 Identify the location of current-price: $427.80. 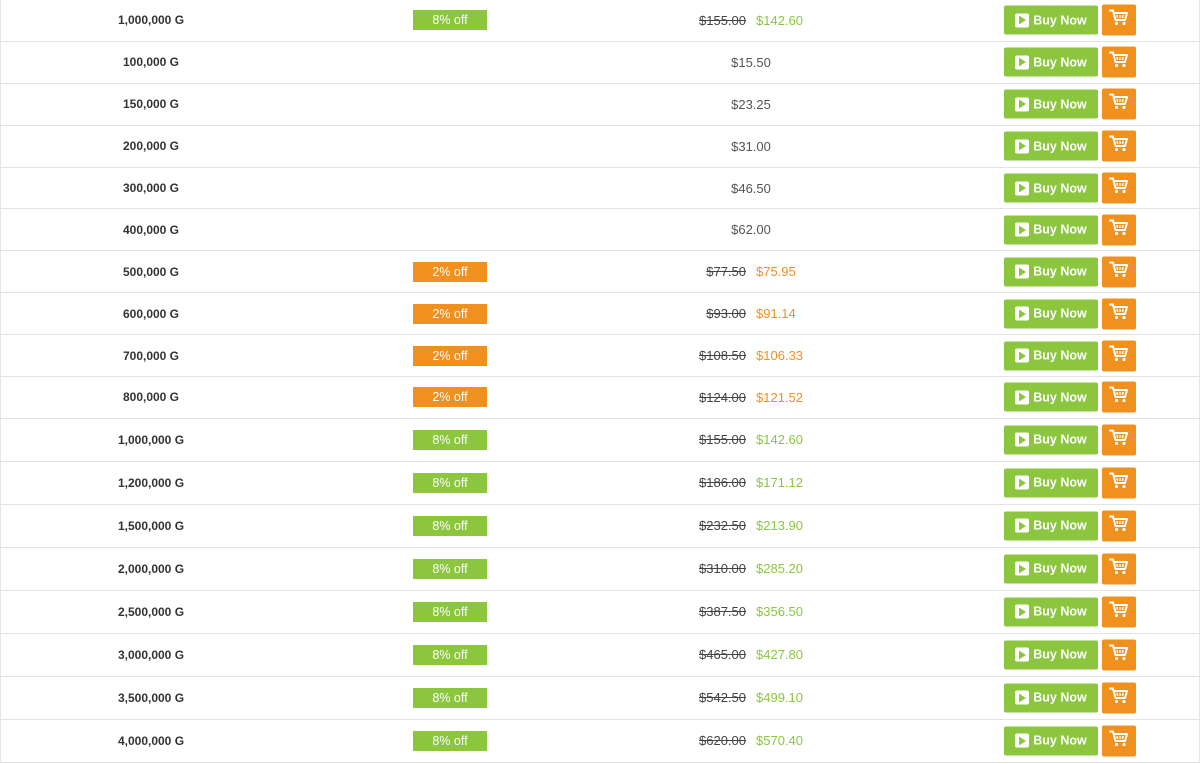
(779, 655).